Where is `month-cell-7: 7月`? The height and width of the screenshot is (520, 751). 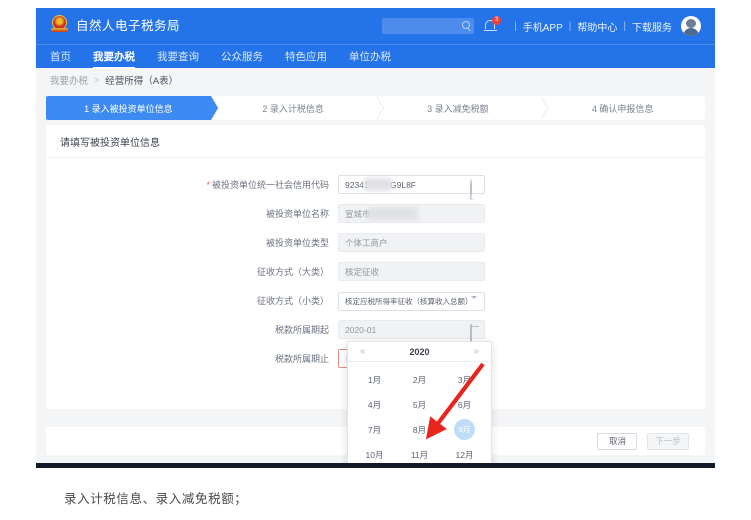 month-cell-7: 7月 is located at coordinates (374, 429).